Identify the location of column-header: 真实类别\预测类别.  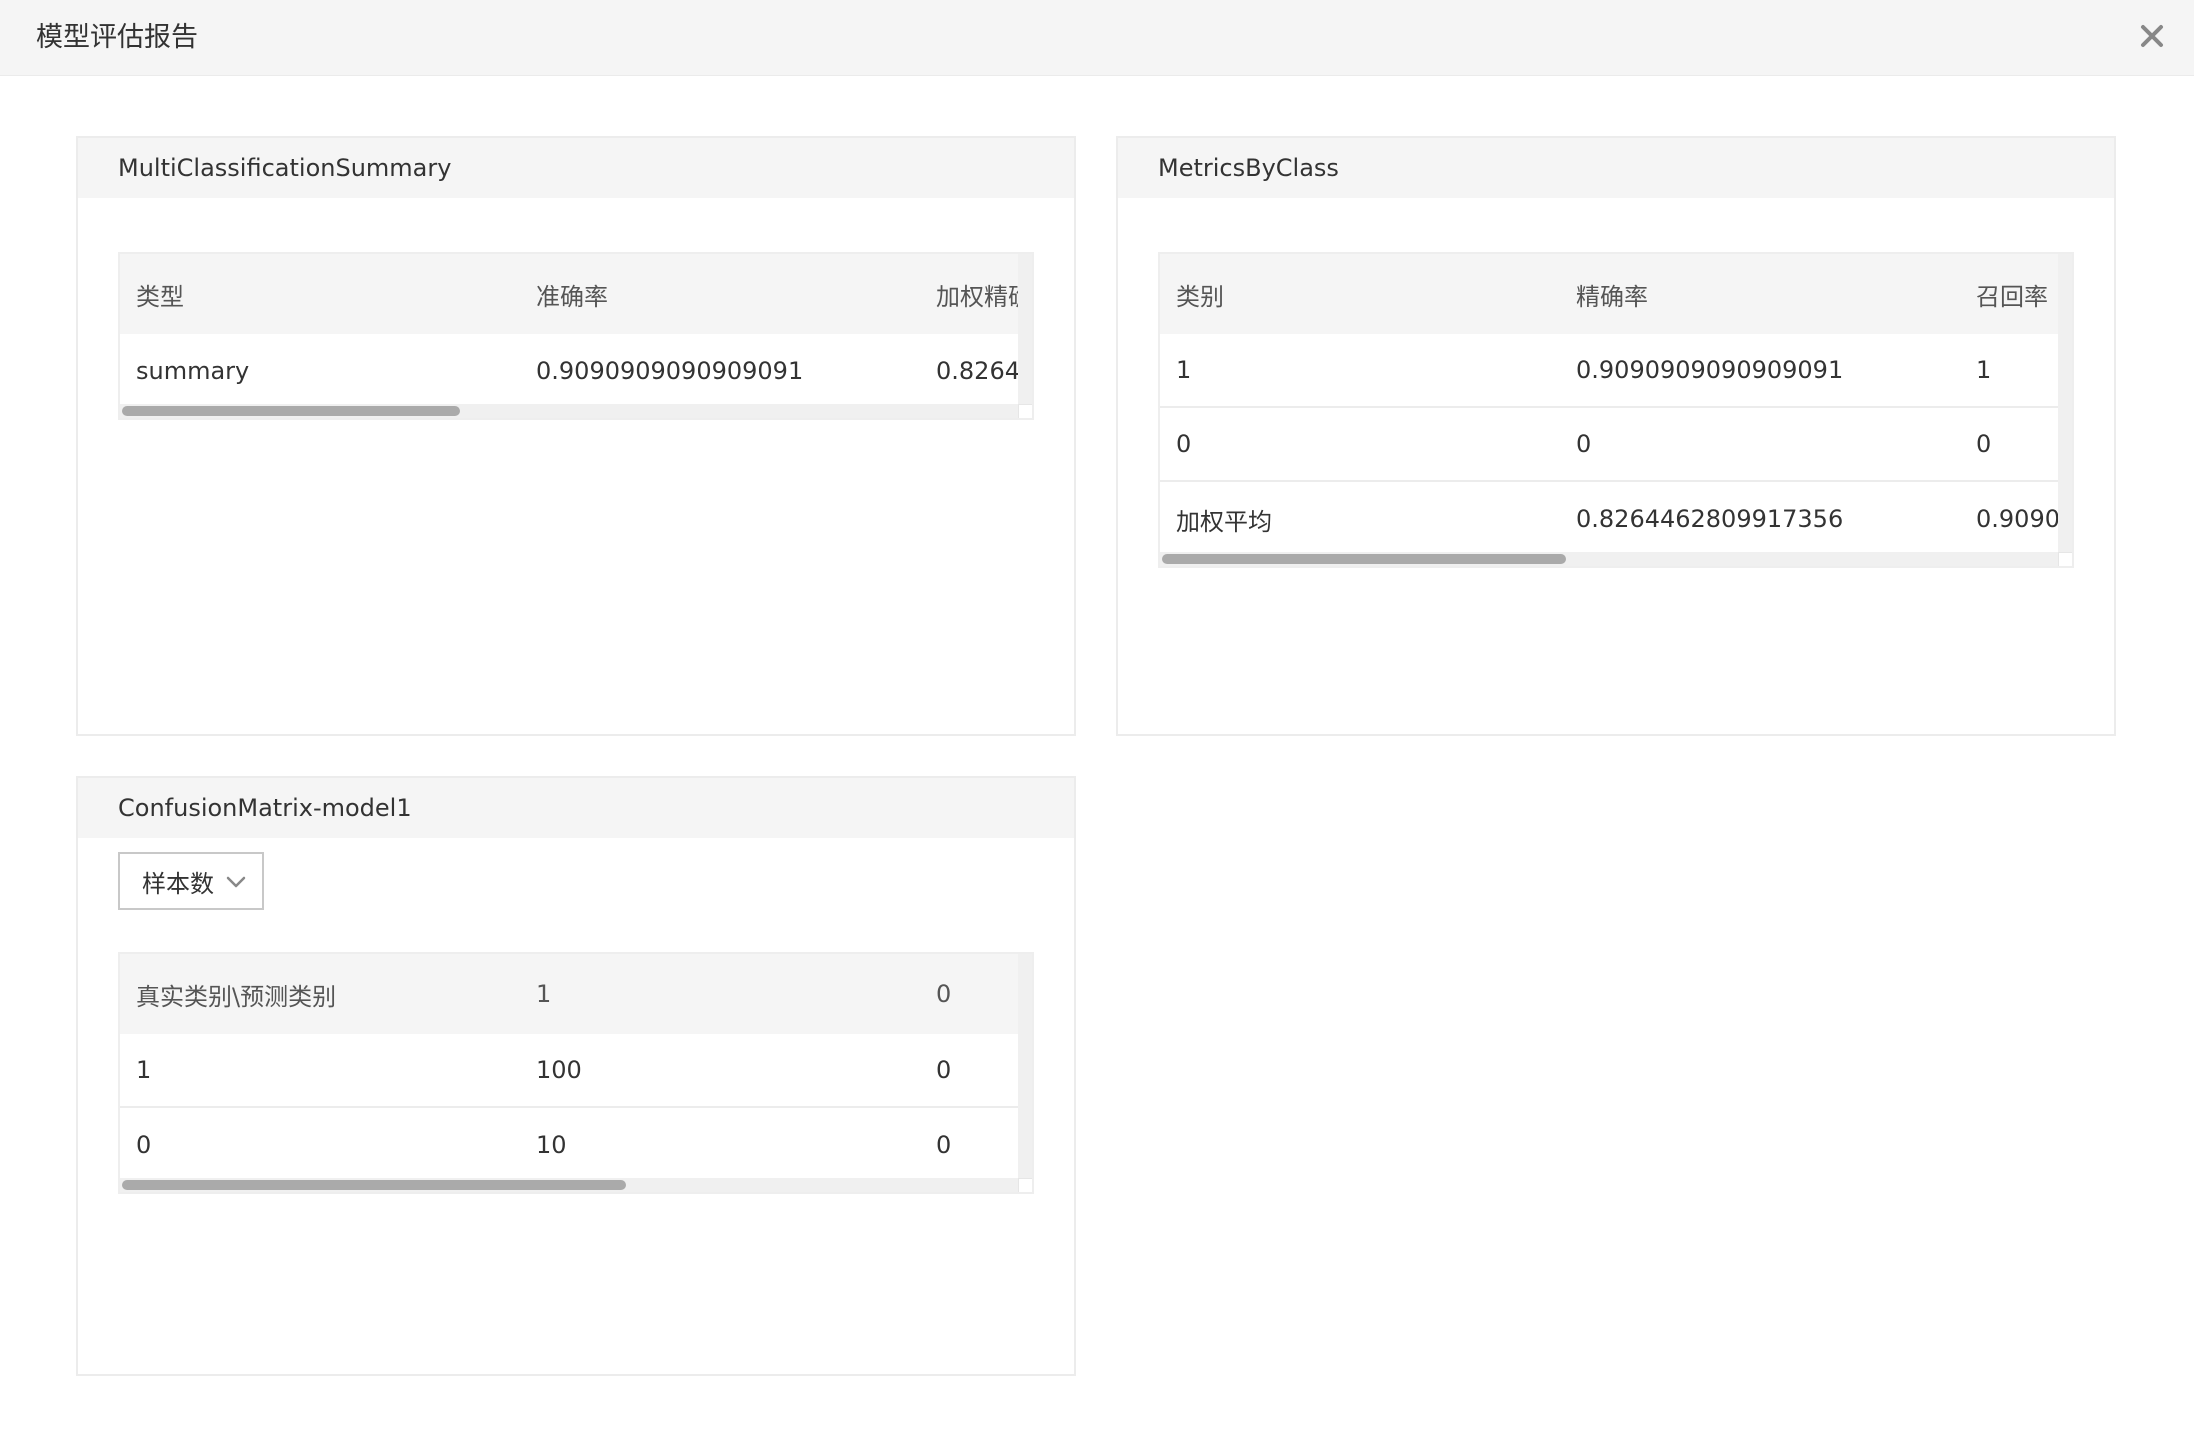
(236, 996).